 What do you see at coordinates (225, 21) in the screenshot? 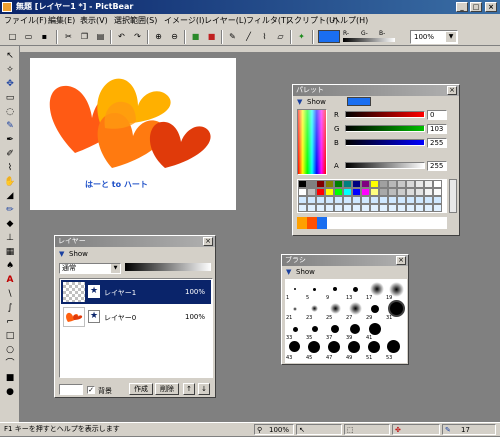
I see `menu-layer: レイヤー(L)` at bounding box center [225, 21].